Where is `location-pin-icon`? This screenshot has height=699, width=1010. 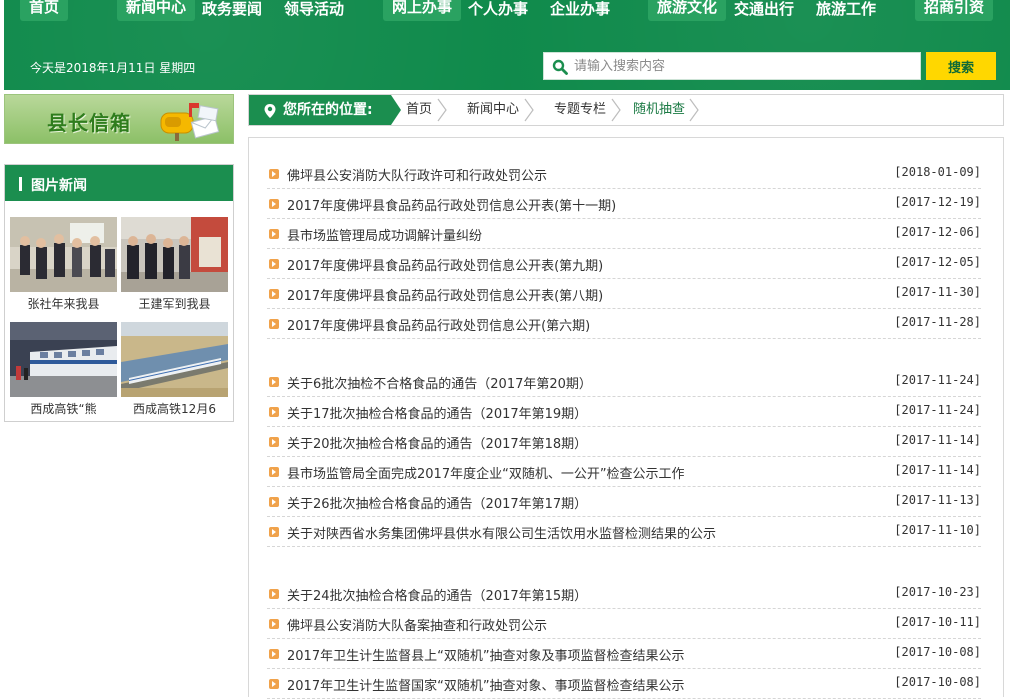 location-pin-icon is located at coordinates (270, 111).